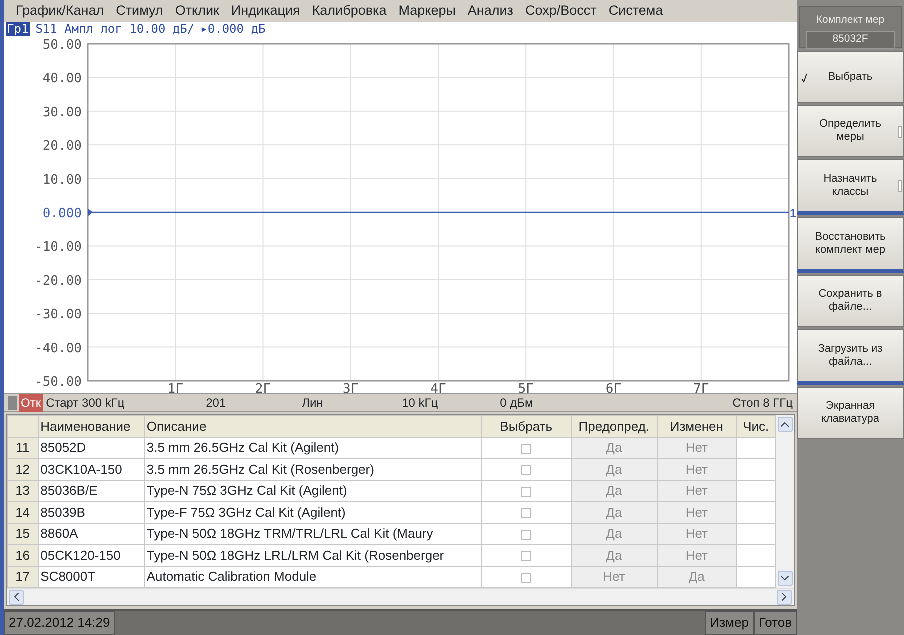  Describe the element at coordinates (517, 403) in the screenshot. I see `power-level: 0 дБм` at that location.